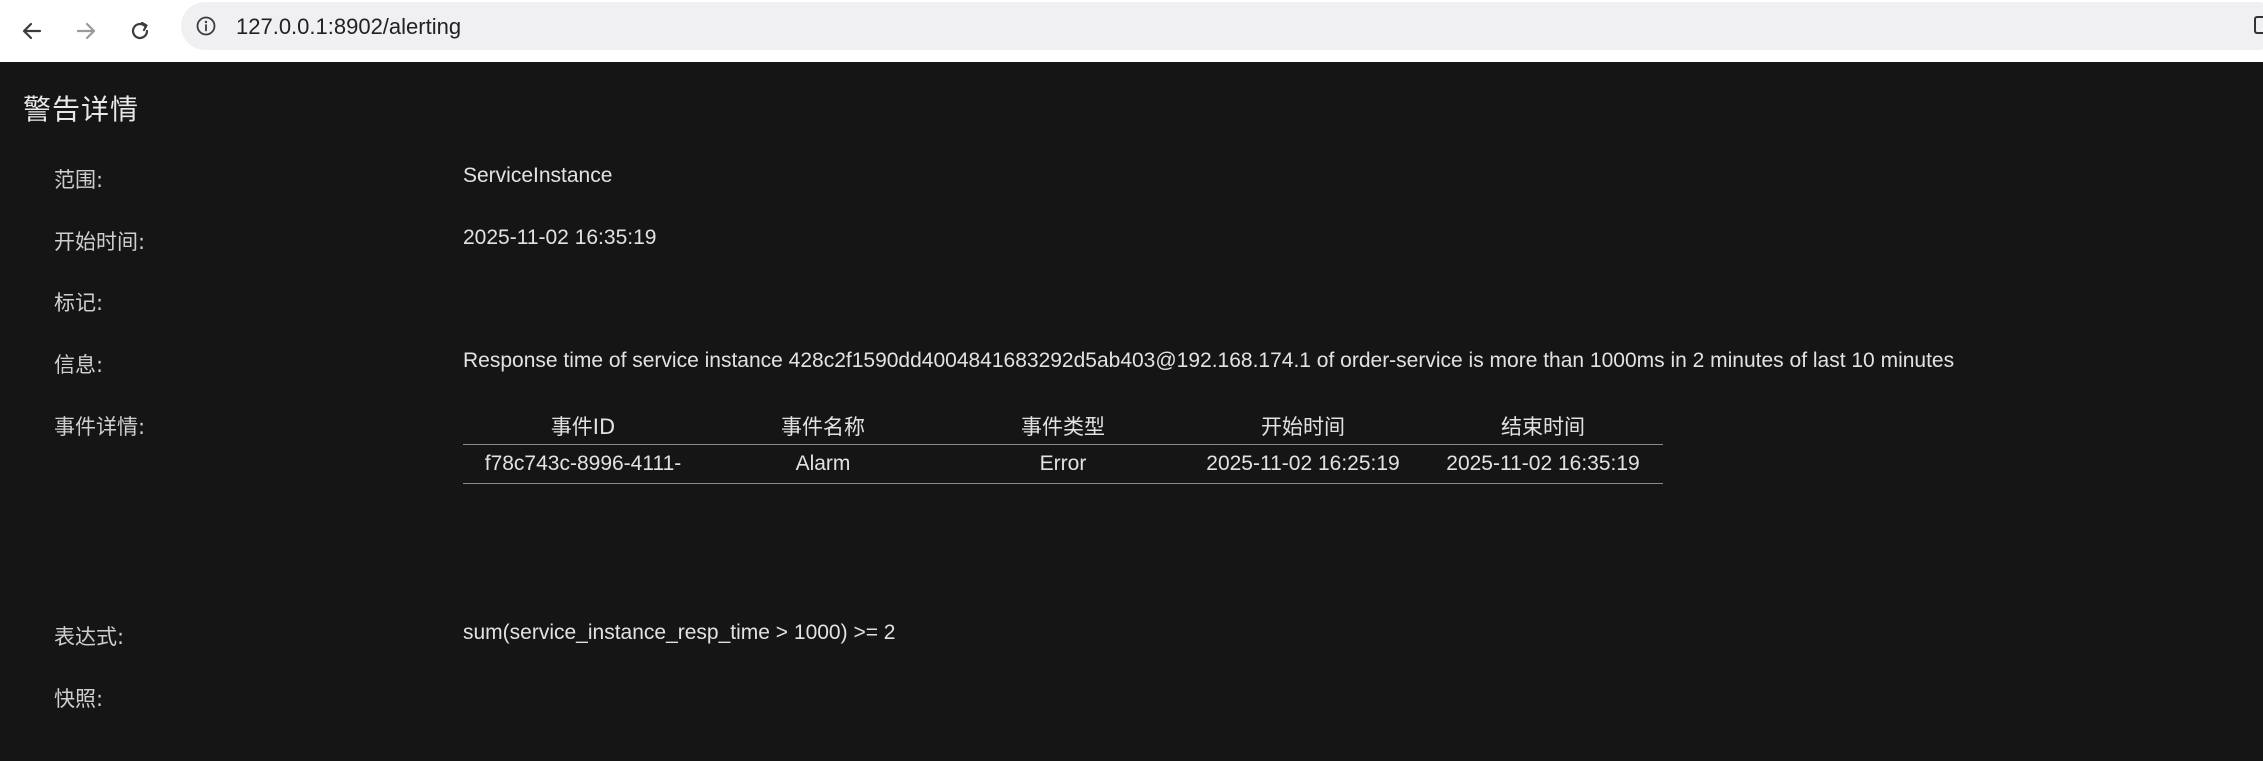  Describe the element at coordinates (79, 180) in the screenshot. I see `scope-label: 范围:` at that location.